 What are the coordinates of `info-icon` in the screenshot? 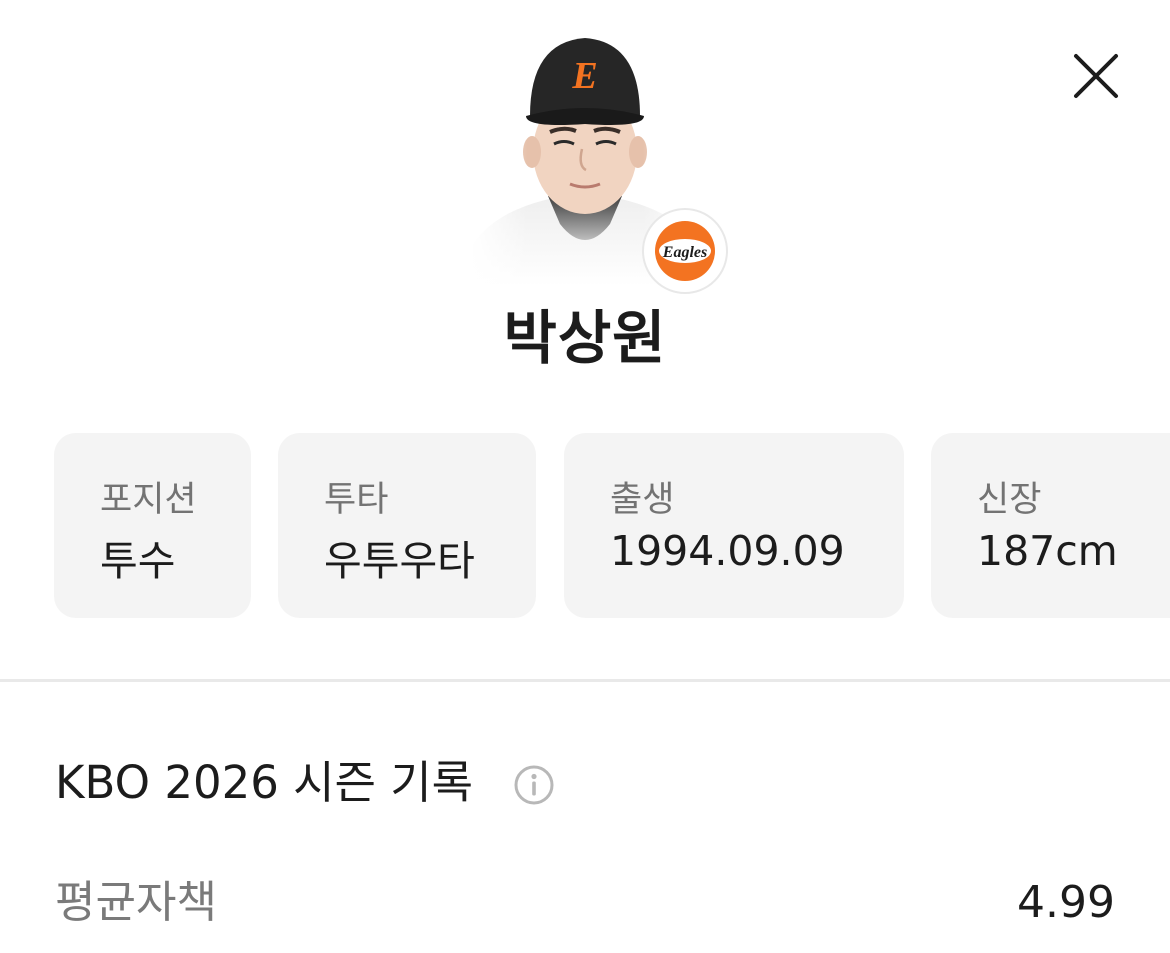 It's located at (534, 785).